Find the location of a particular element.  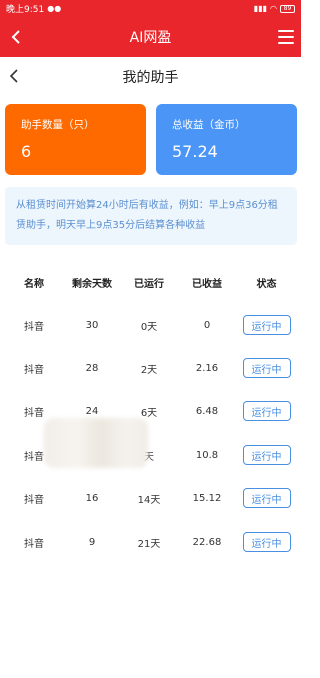

battery-level: 89 is located at coordinates (287, 8).